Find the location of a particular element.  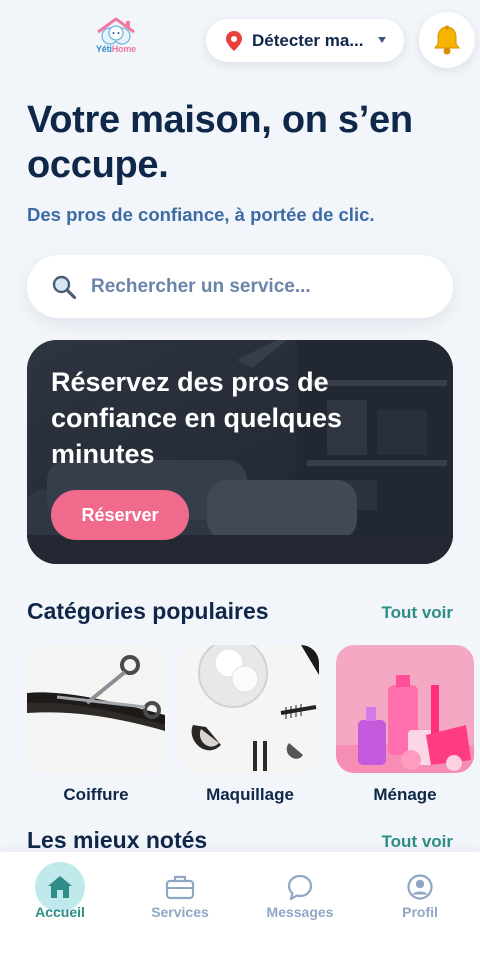

nav-item-accueil: Accueil is located at coordinates (60, 906).